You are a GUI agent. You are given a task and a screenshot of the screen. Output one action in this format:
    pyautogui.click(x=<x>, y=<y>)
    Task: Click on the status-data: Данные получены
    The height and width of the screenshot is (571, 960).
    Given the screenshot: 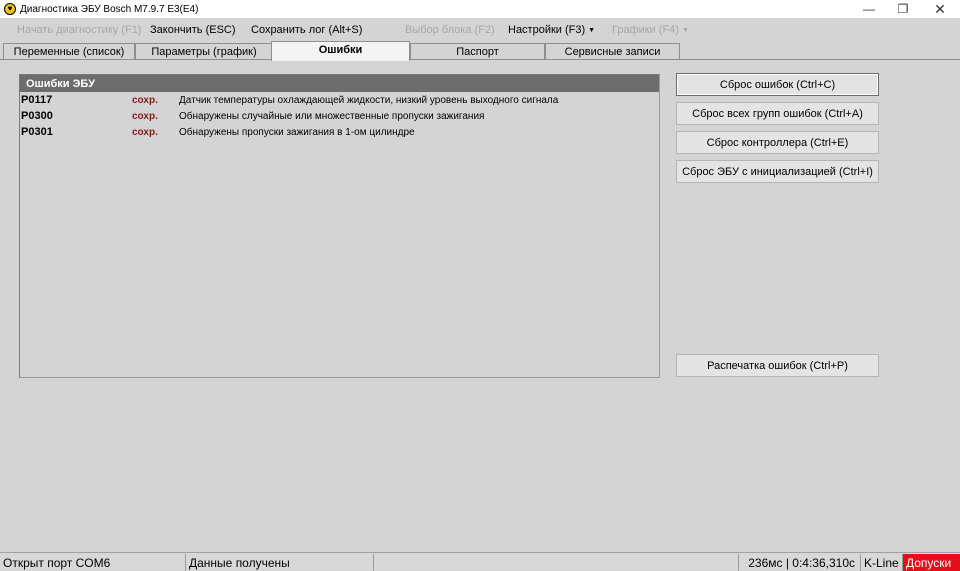 What is the action you would take?
    pyautogui.click(x=280, y=562)
    